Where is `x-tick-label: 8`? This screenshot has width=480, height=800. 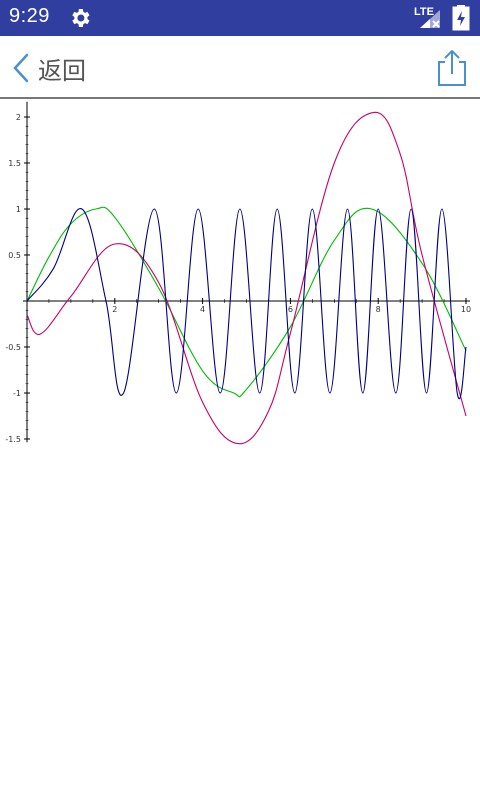 x-tick-label: 8 is located at coordinates (378, 309).